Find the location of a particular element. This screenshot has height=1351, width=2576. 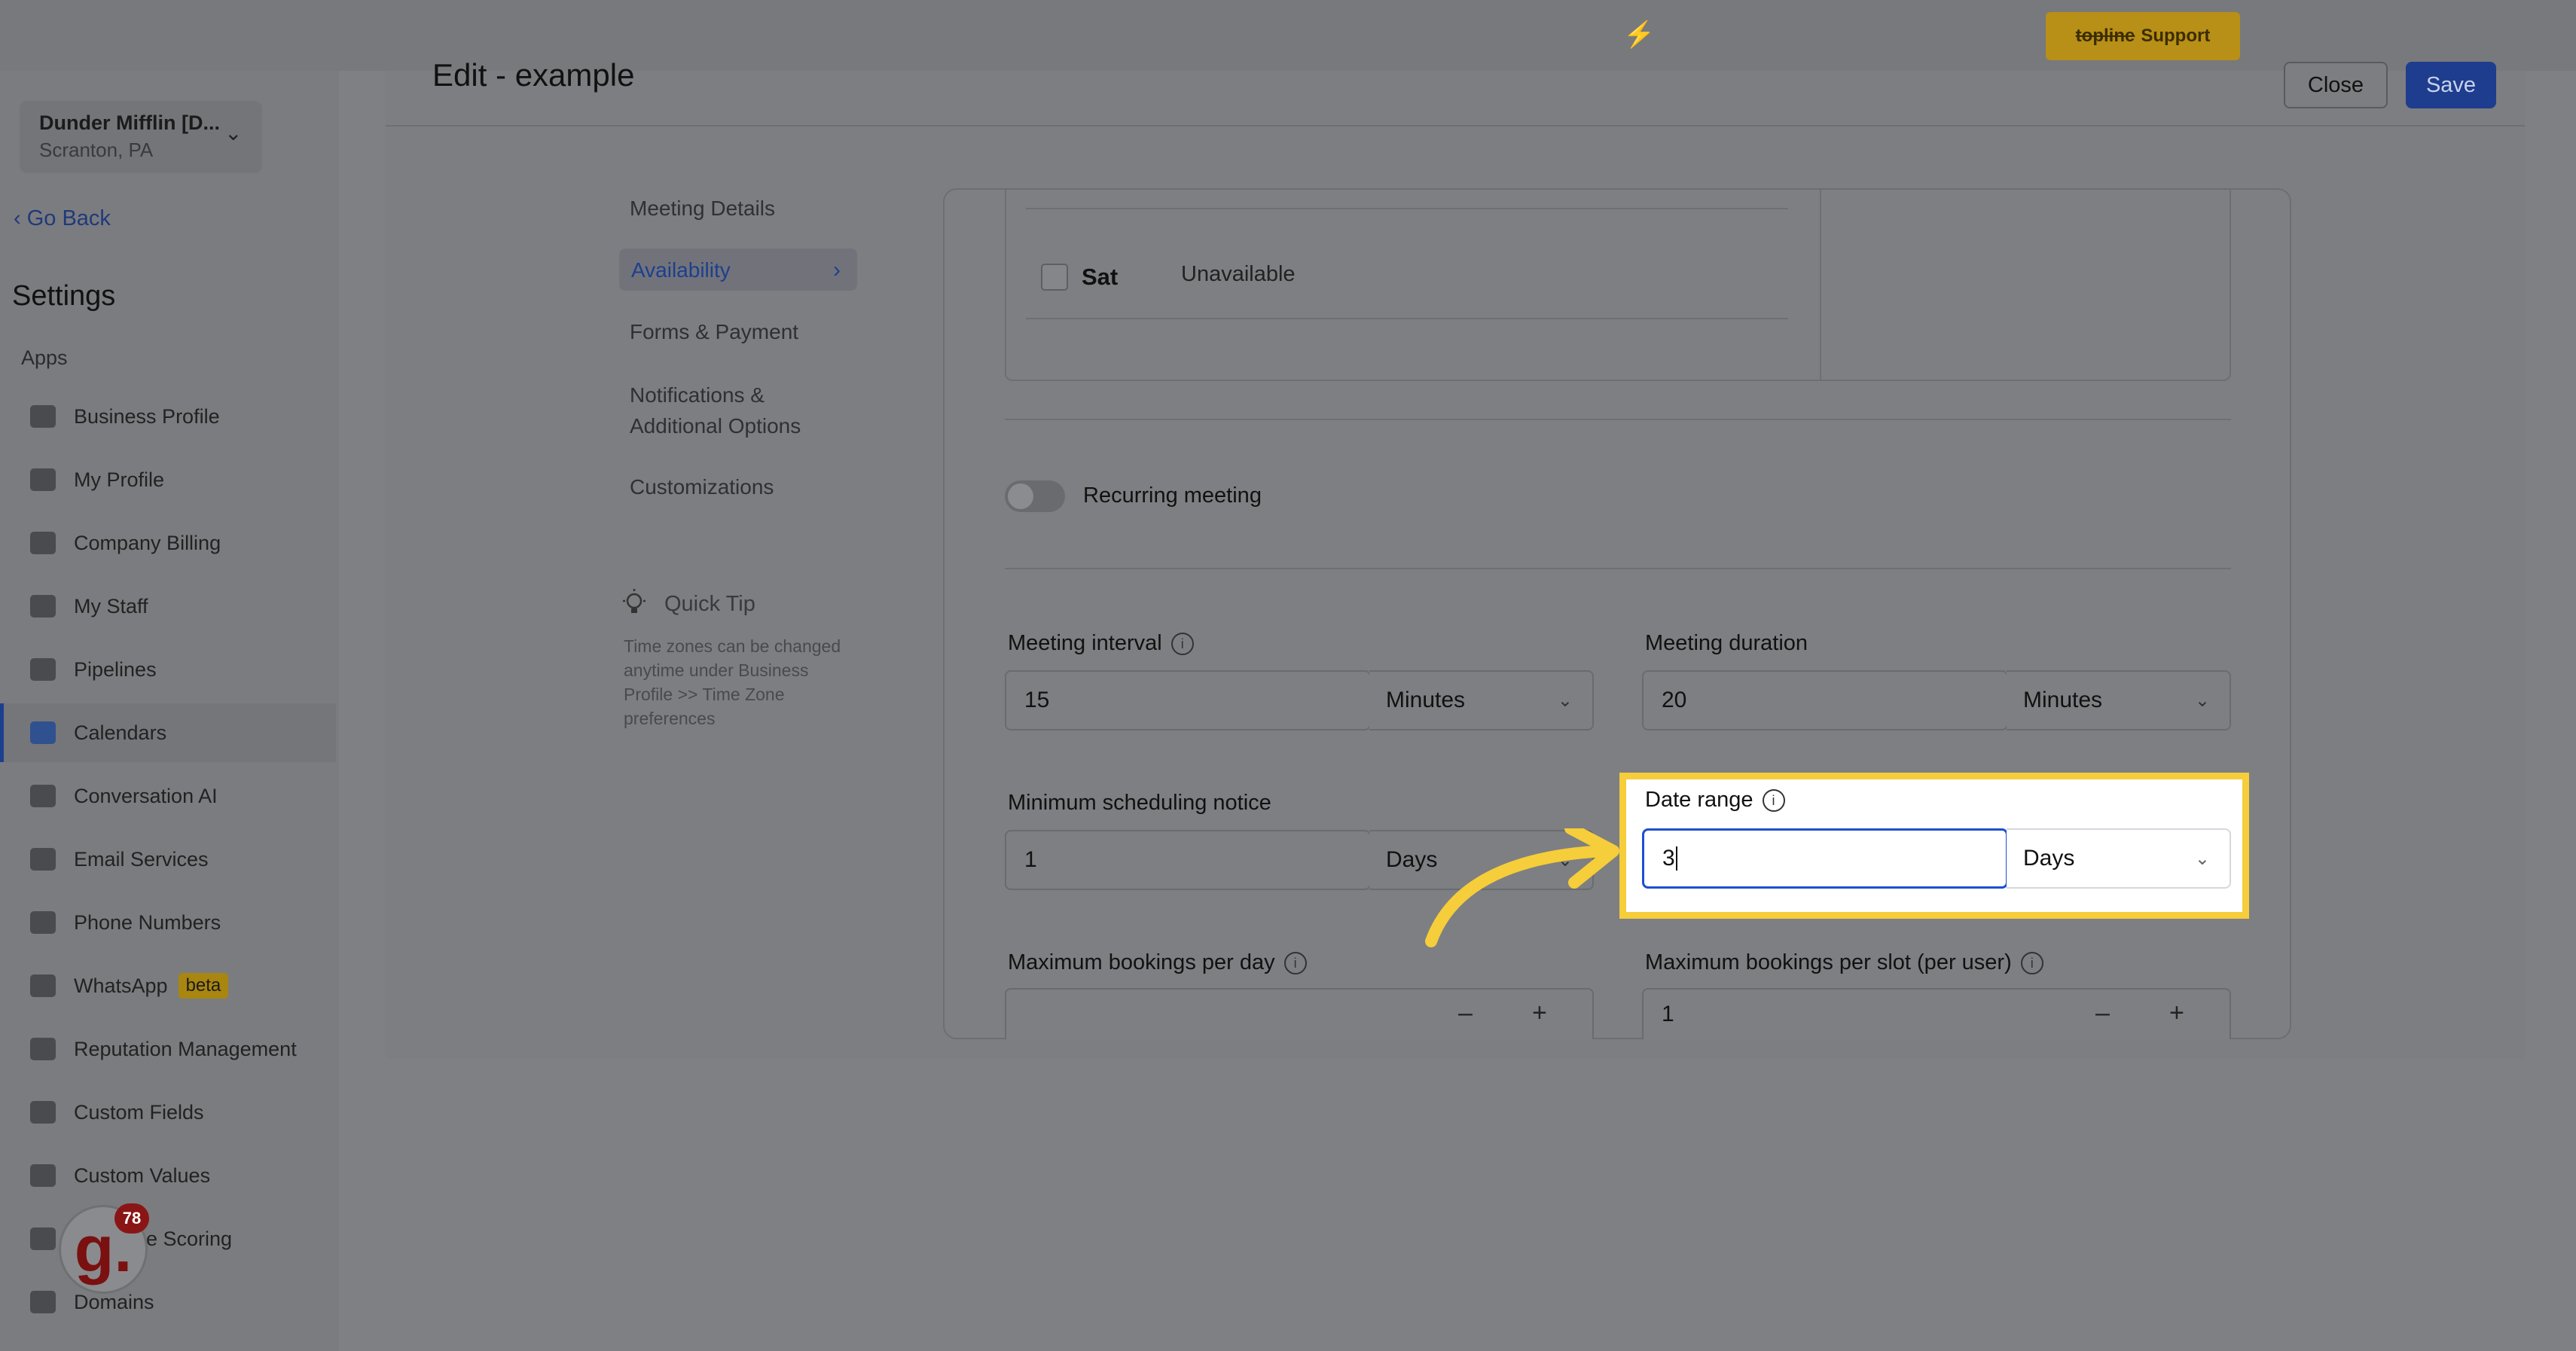

label-text: Date range is located at coordinates (1699, 800).